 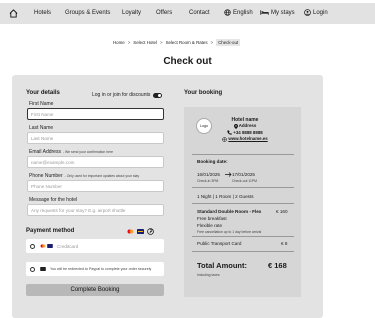 What do you see at coordinates (225, 196) in the screenshot?
I see `stay-summary: 1 Night | 1 Room | 2 Guests` at bounding box center [225, 196].